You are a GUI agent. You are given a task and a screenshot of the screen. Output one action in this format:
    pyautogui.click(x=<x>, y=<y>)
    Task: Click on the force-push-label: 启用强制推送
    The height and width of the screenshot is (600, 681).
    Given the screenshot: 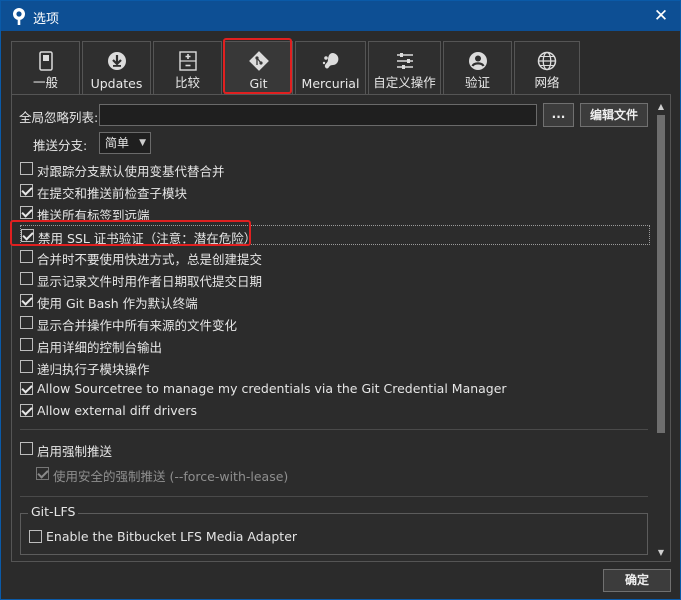 What is the action you would take?
    pyautogui.click(x=75, y=451)
    